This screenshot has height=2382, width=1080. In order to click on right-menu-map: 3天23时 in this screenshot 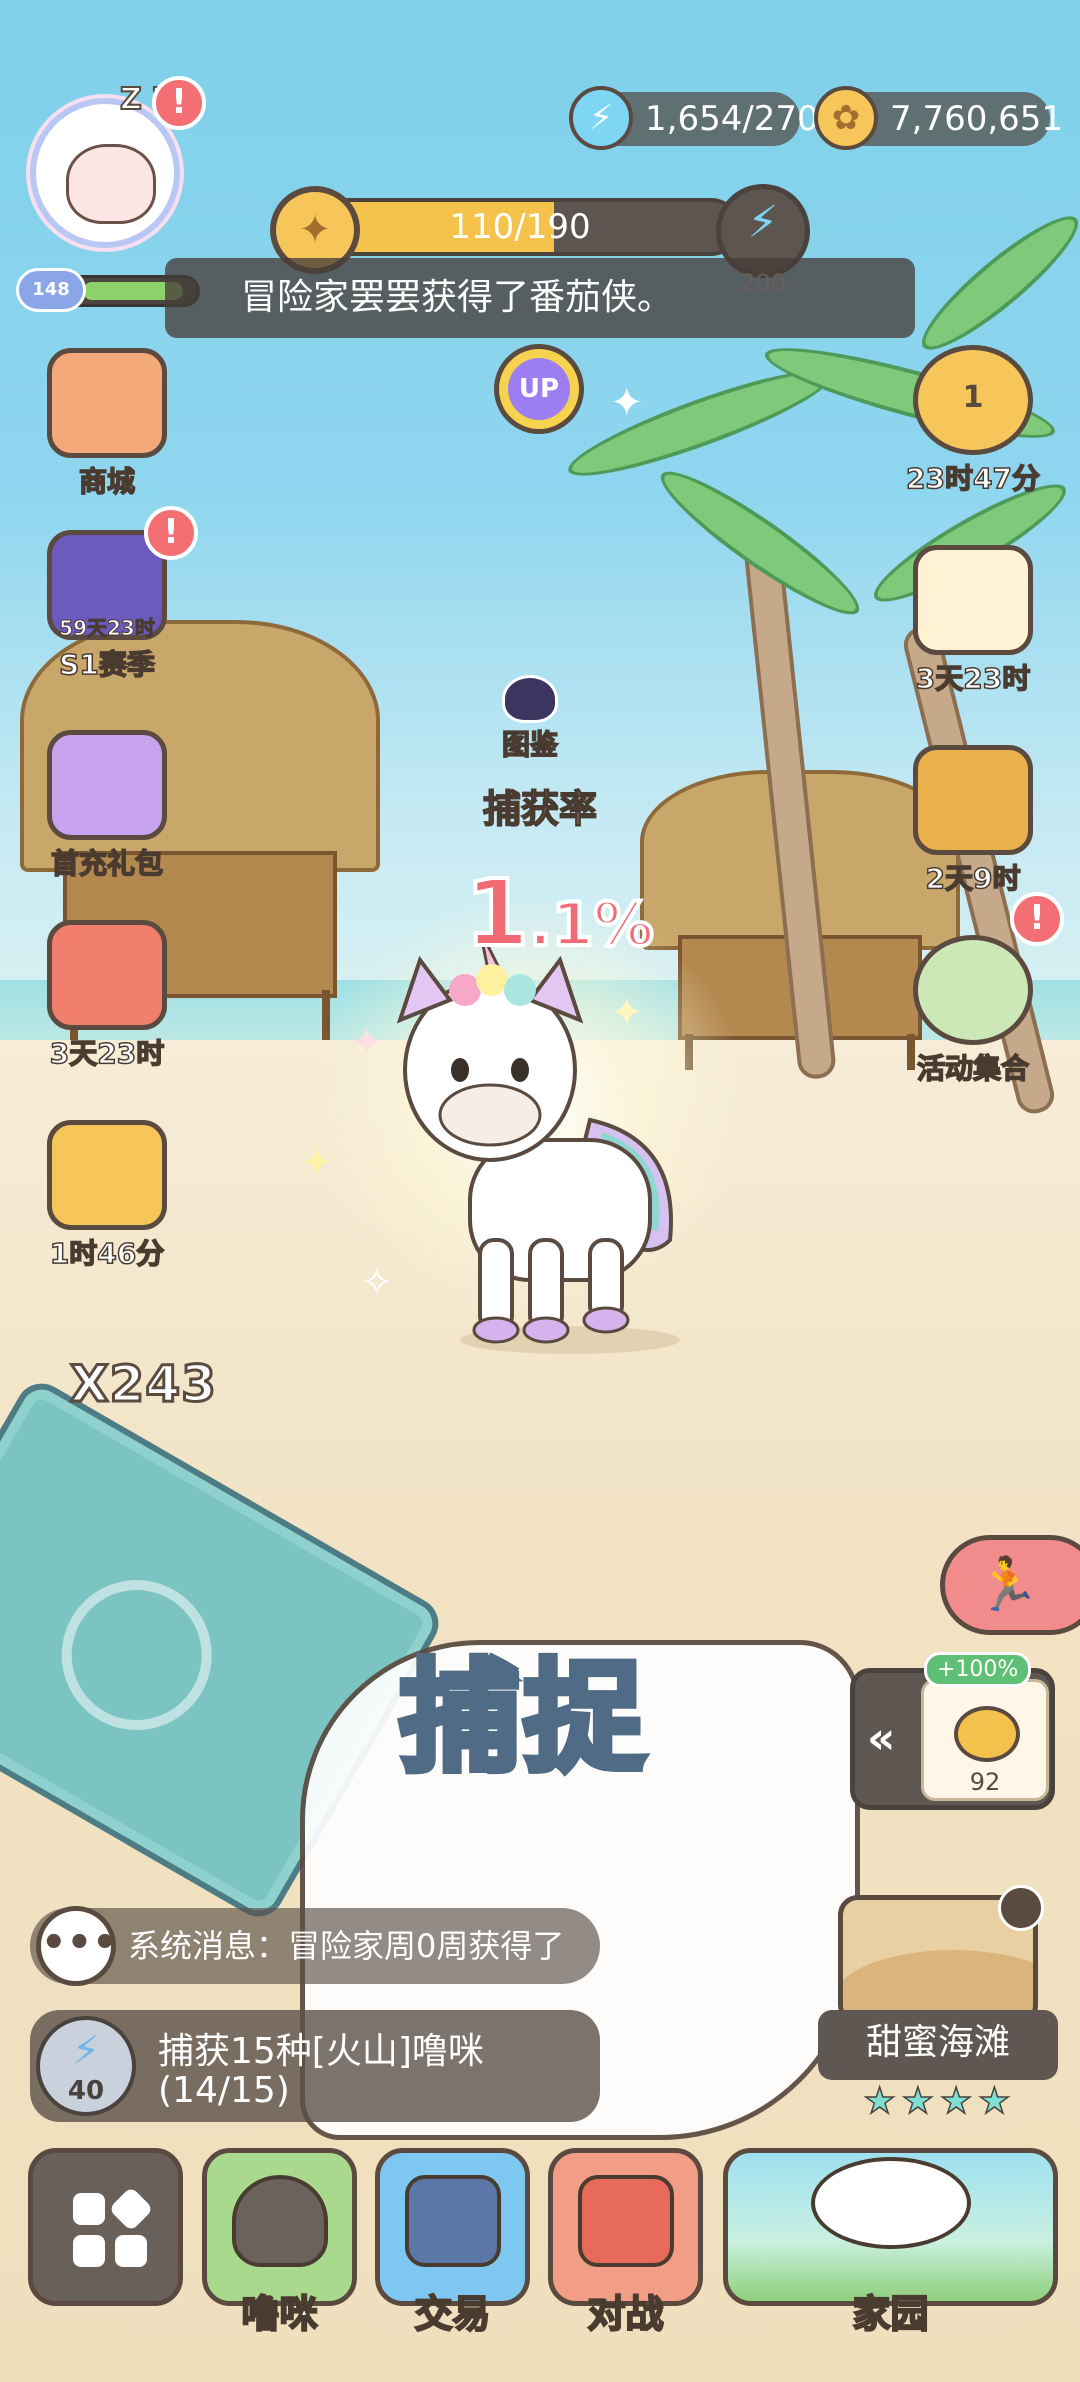, I will do `click(973, 621)`.